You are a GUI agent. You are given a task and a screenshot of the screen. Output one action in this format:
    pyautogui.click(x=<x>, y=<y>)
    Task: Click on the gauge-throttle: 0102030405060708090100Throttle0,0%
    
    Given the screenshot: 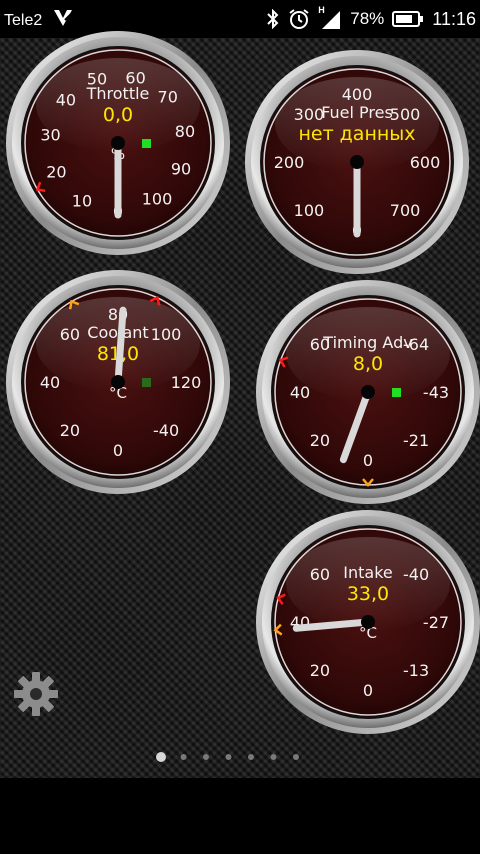 What is the action you would take?
    pyautogui.click(x=118, y=143)
    